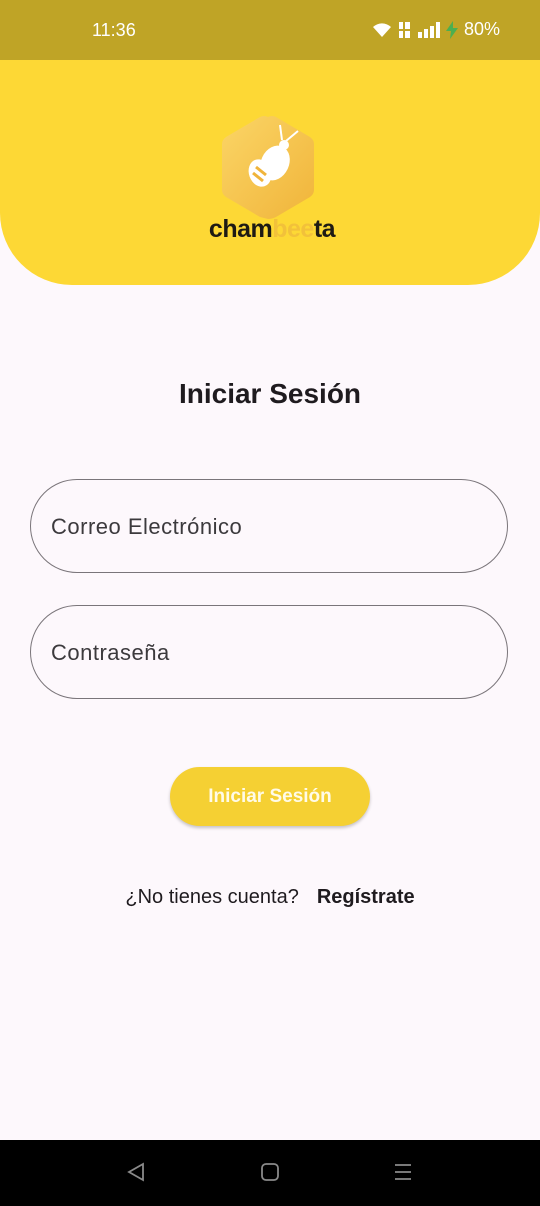 This screenshot has height=1206, width=540. I want to click on password-input, so click(266, 653).